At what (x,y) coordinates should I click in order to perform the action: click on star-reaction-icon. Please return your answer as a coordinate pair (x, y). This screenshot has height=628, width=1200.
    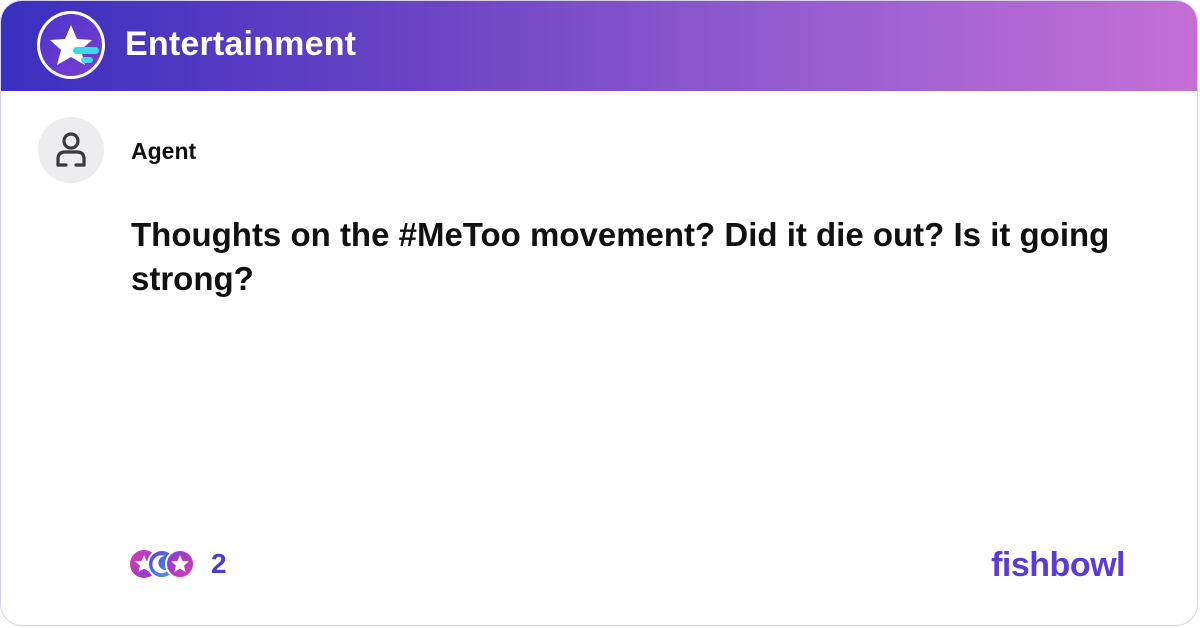
    Looking at the image, I should click on (180, 564).